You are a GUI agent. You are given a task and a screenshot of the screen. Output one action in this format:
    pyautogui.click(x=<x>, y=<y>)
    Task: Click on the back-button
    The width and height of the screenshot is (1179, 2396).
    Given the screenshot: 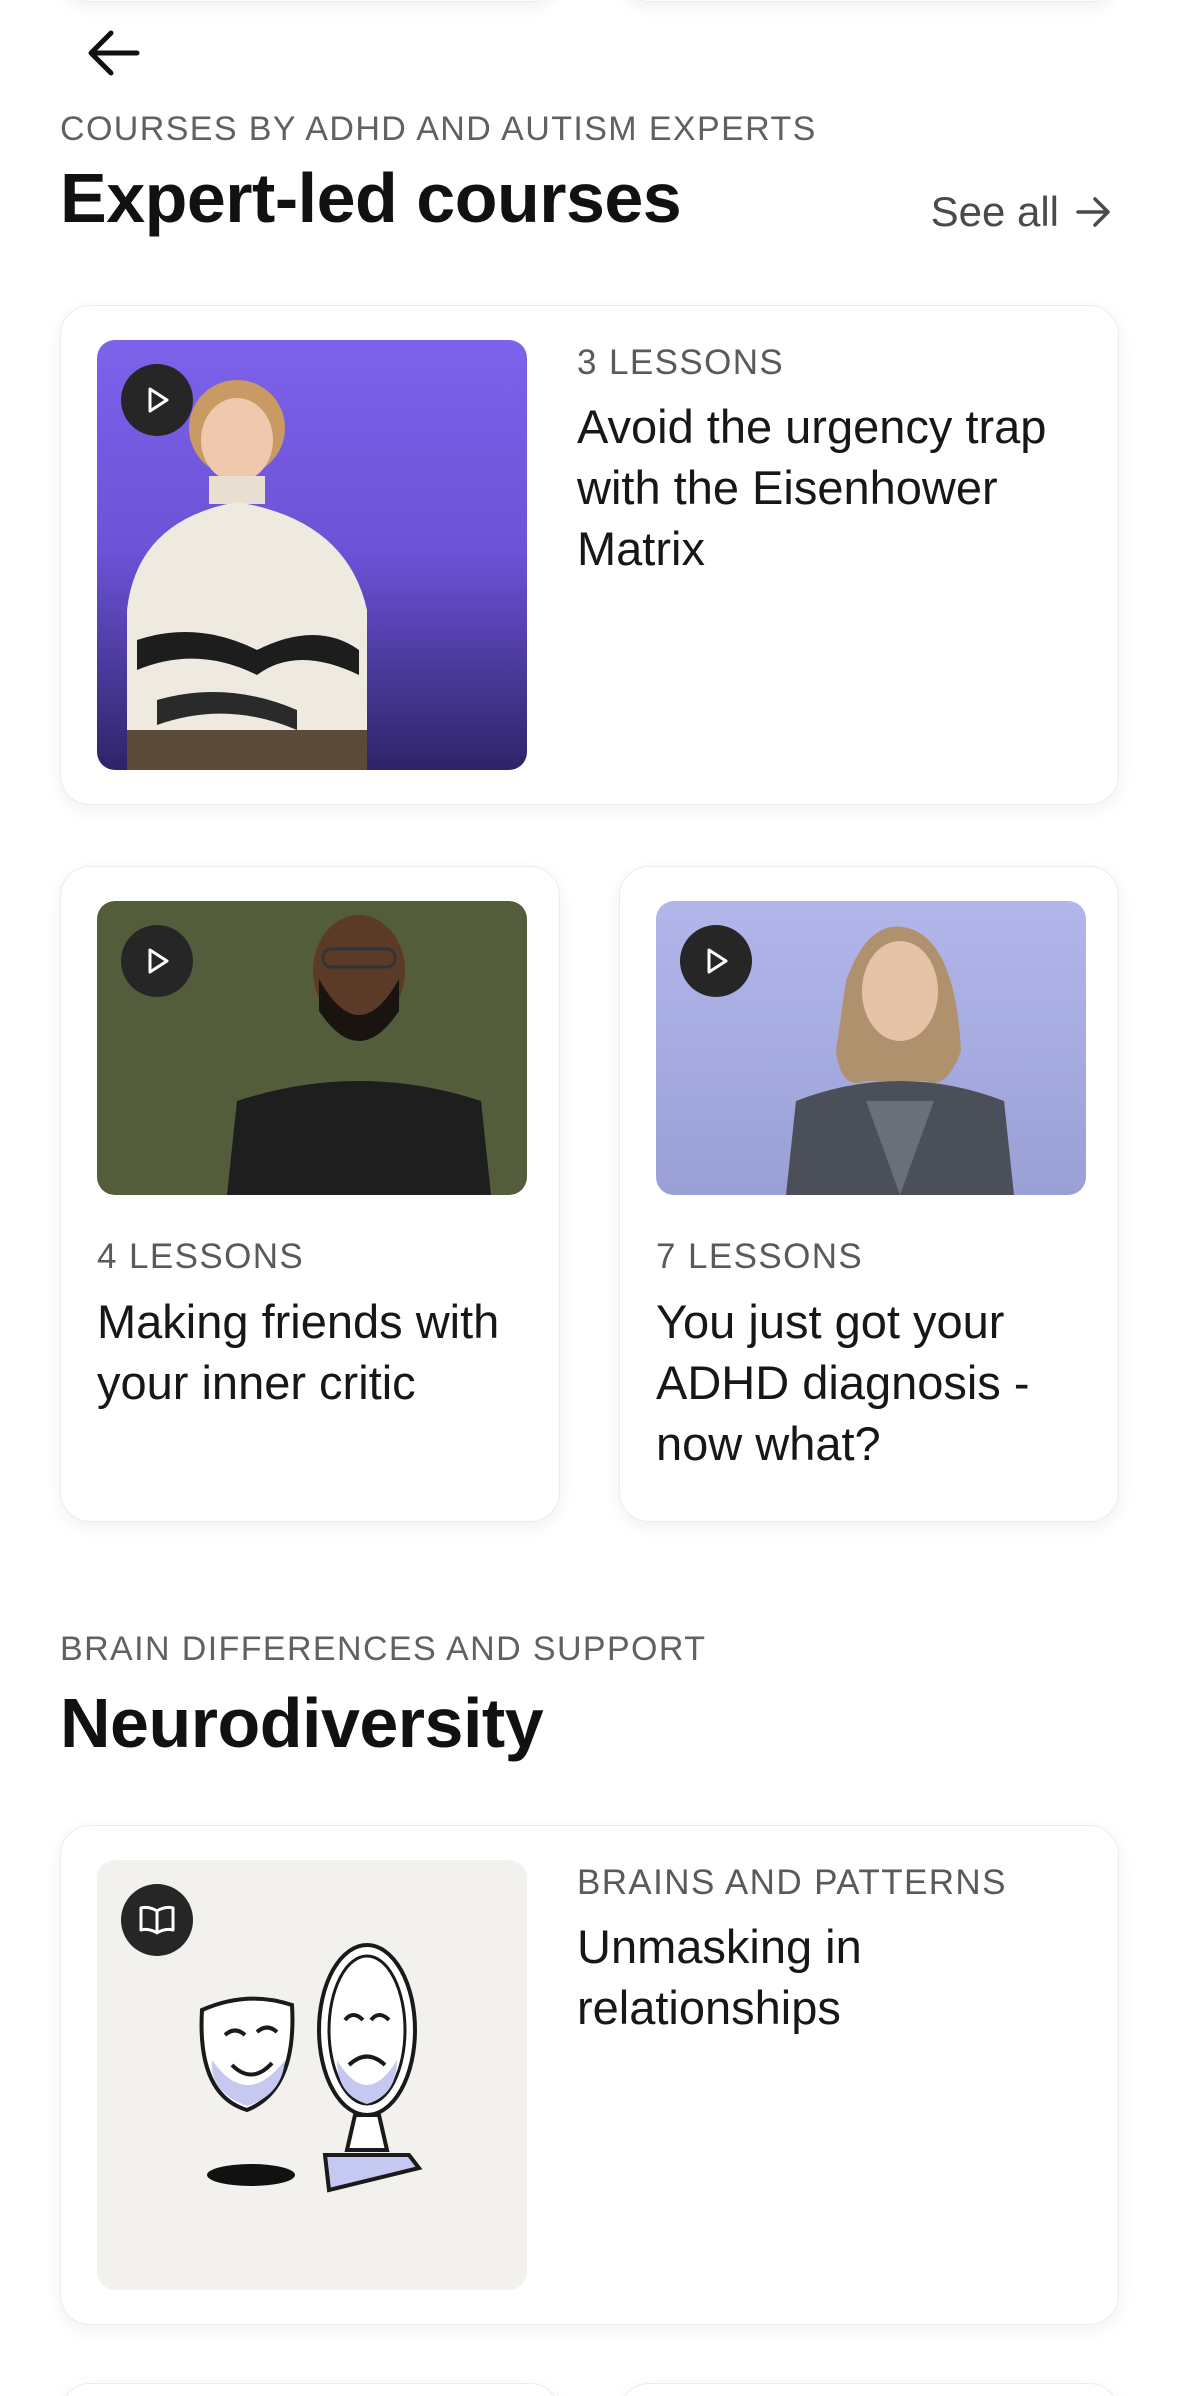 What is the action you would take?
    pyautogui.click(x=112, y=53)
    